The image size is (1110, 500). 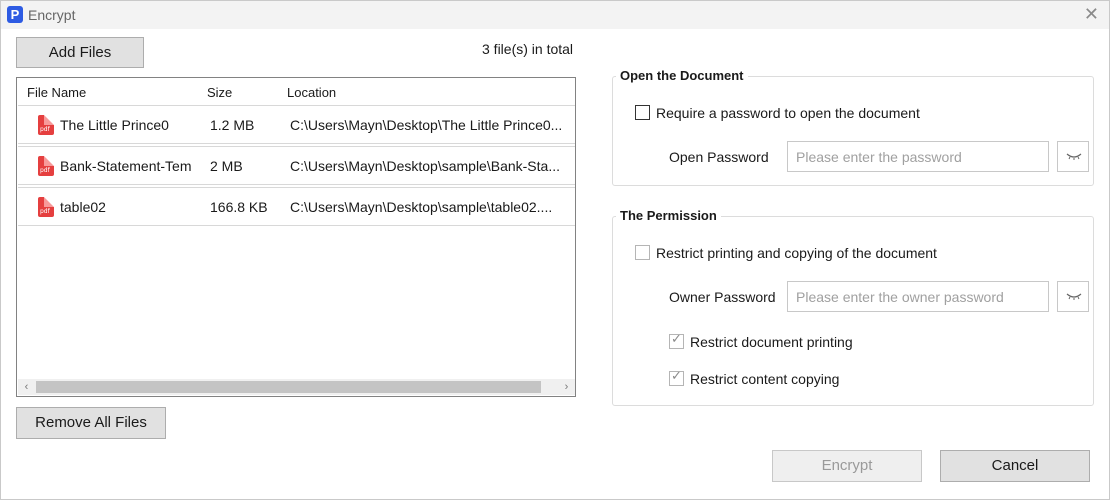 I want to click on horizontal-scrollbar: ‹ ›, so click(x=296, y=387).